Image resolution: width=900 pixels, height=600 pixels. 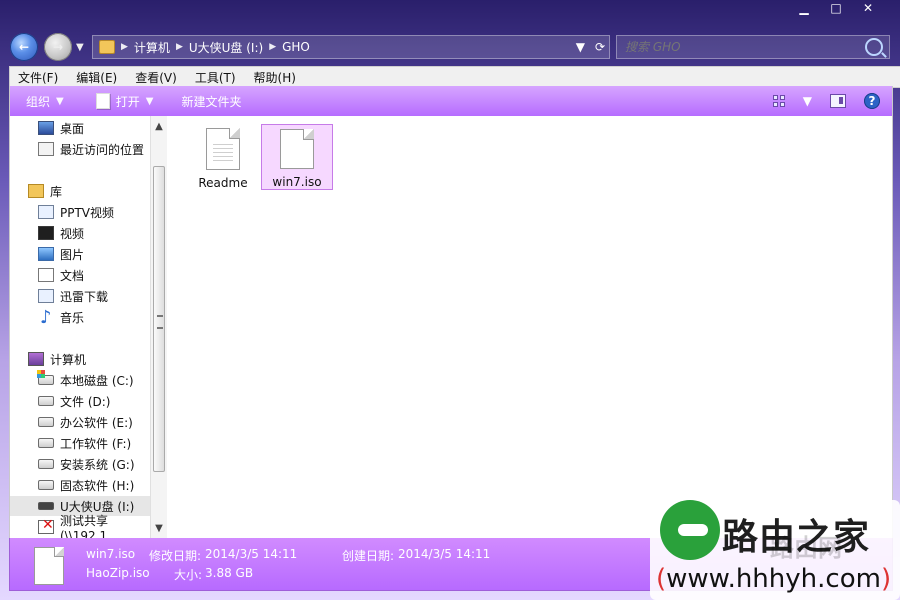 What do you see at coordinates (36, 359) in the screenshot?
I see `computer-icon` at bounding box center [36, 359].